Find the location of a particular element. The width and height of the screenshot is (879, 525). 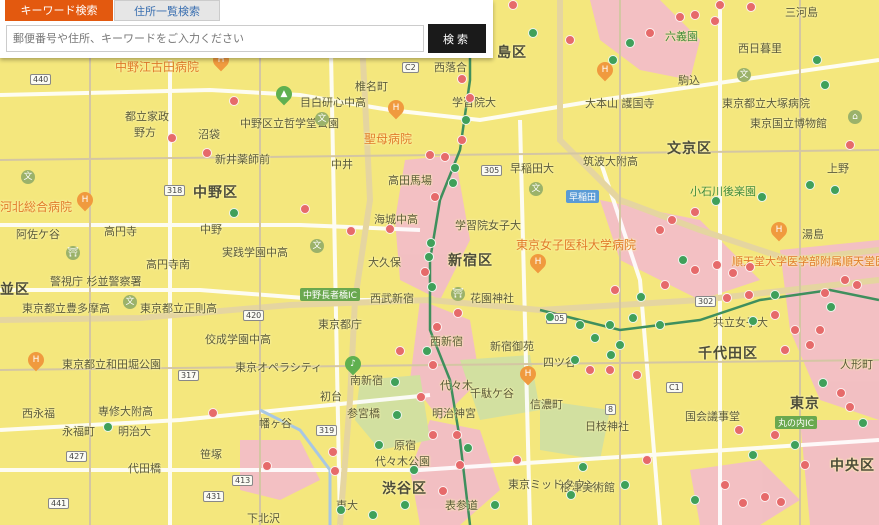

search-button: 検索 is located at coordinates (457, 38).